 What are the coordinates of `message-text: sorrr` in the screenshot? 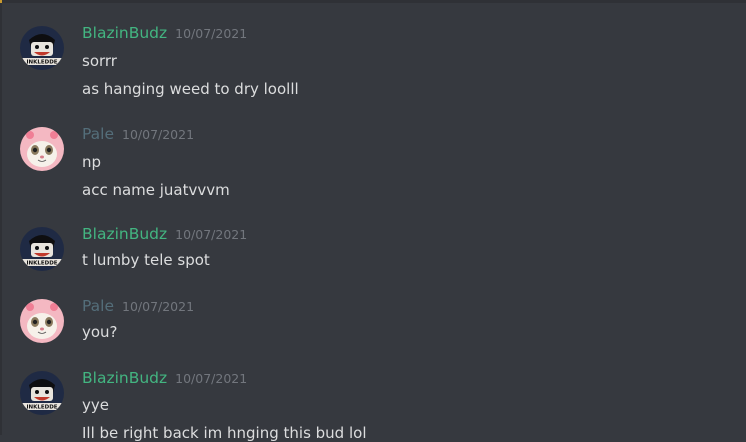 It's located at (99, 61).